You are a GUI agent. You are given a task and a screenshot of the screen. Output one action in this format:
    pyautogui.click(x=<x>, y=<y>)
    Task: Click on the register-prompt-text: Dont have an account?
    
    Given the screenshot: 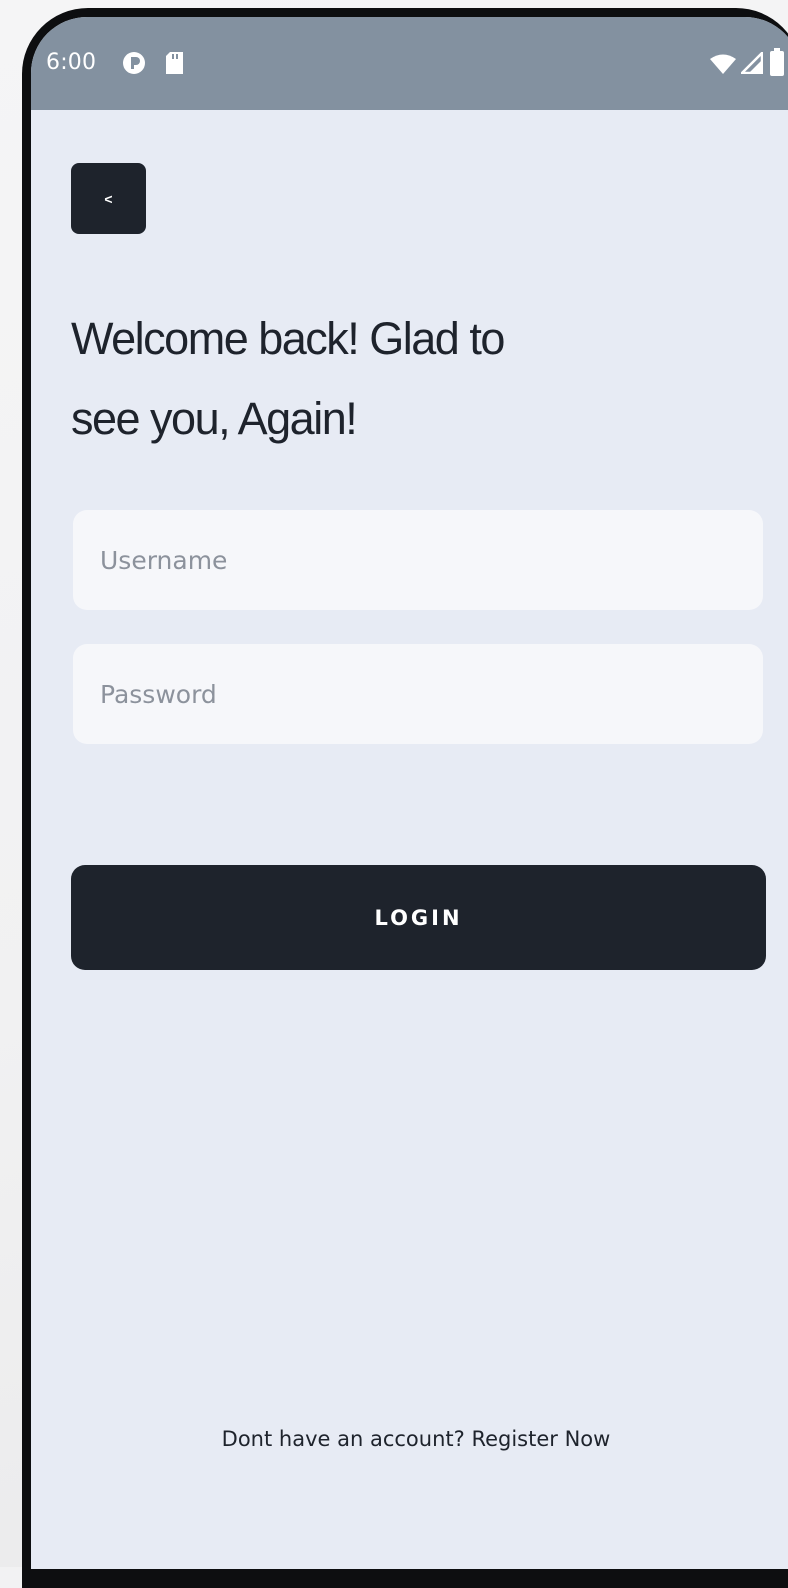 What is the action you would take?
    pyautogui.click(x=343, y=1439)
    